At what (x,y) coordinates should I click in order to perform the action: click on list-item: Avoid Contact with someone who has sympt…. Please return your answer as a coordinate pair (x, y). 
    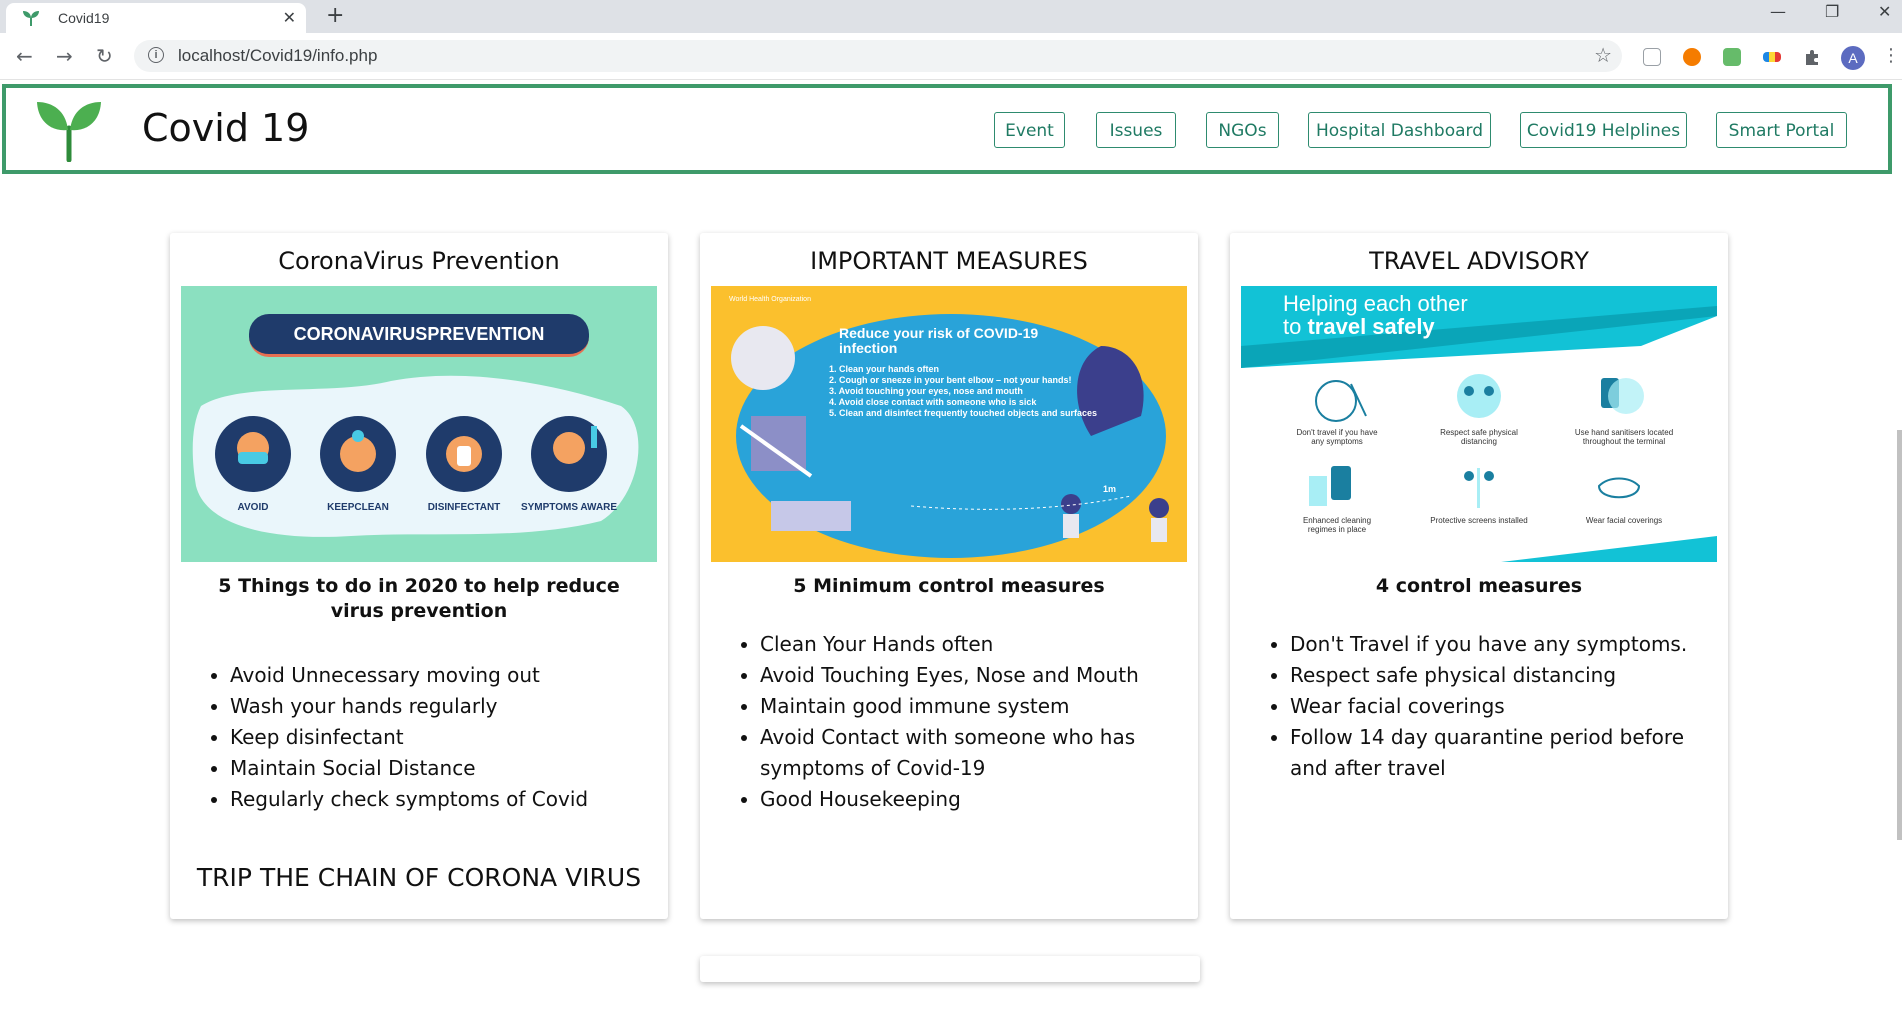
    Looking at the image, I should click on (966, 753).